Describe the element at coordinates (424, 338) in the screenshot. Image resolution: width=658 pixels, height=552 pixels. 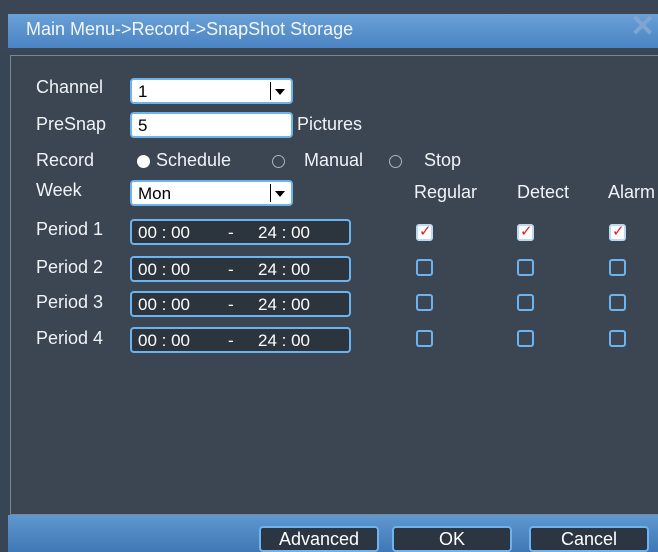
I see `period-4-regular-checkbox` at that location.